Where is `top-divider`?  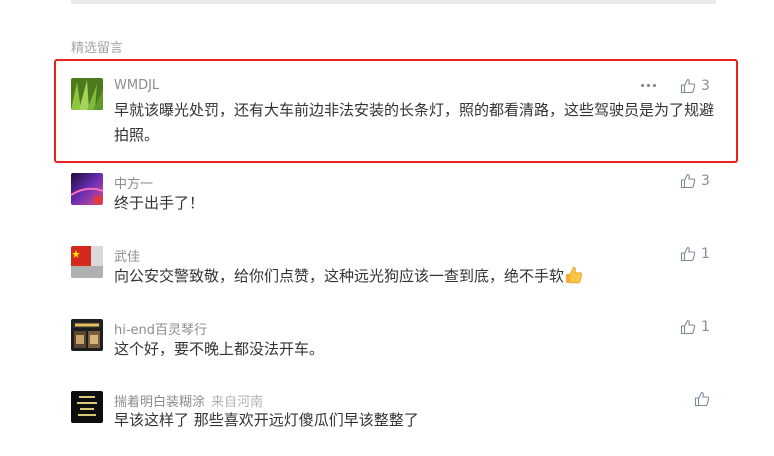 top-divider is located at coordinates (393, 2).